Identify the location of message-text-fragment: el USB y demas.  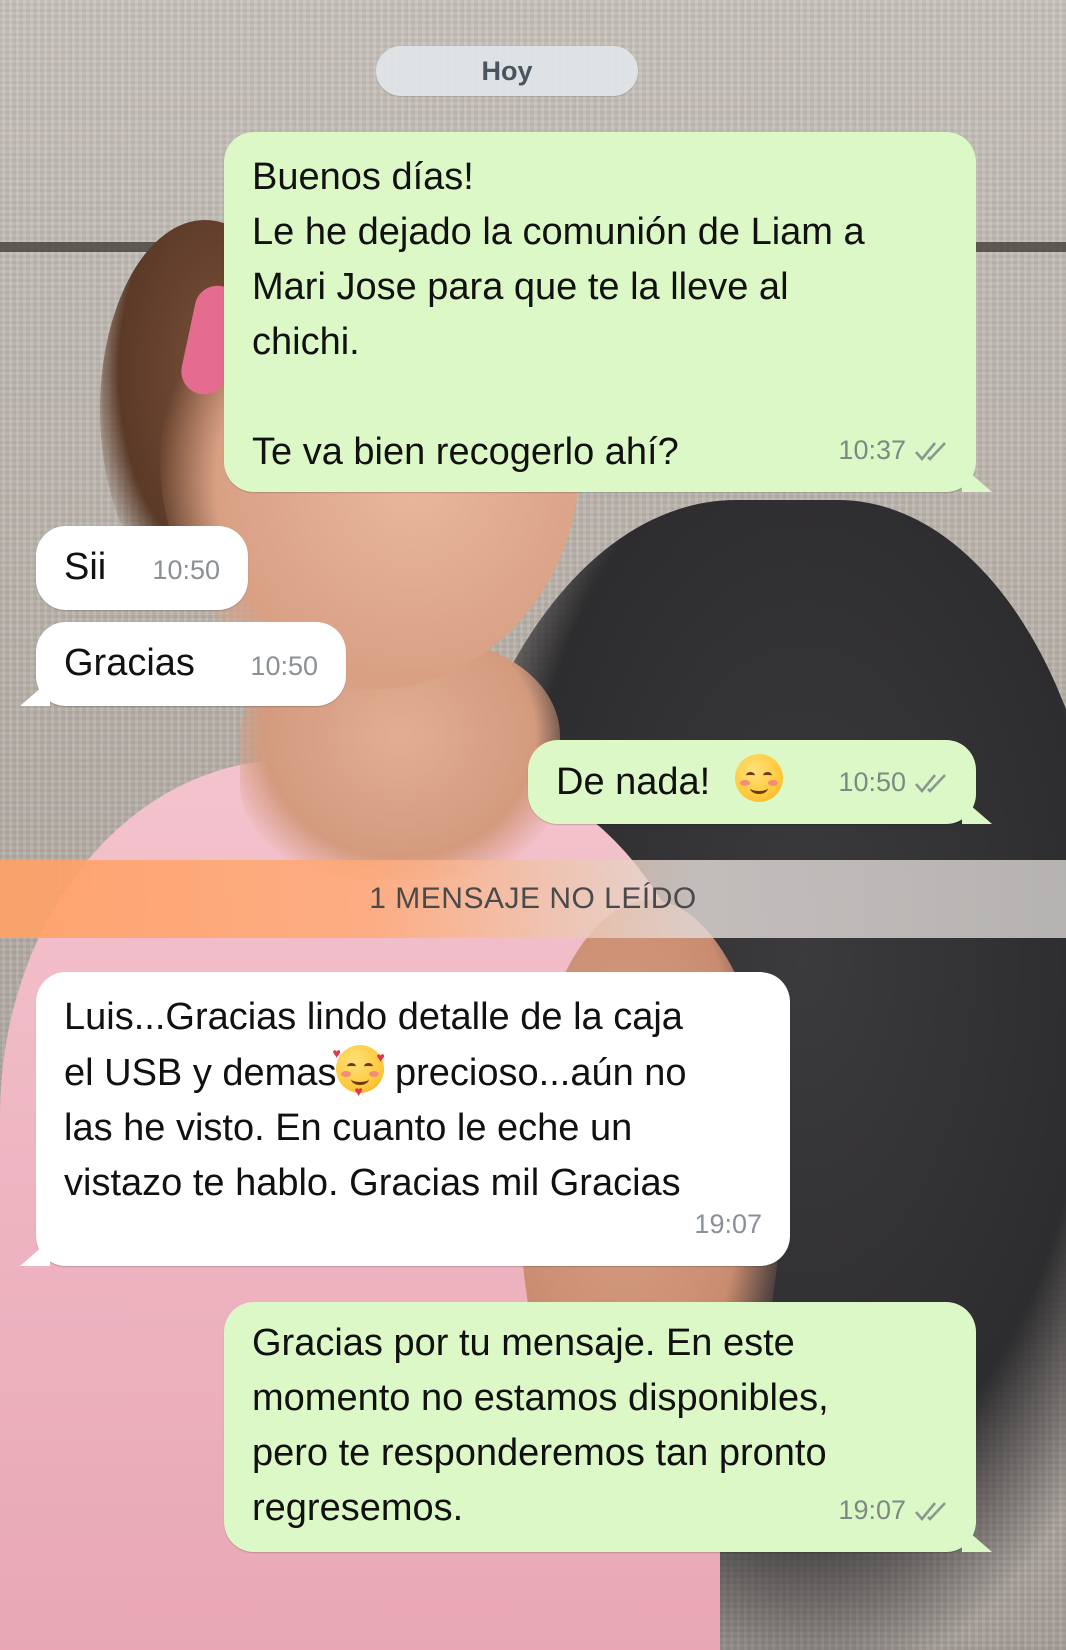
(200, 1073).